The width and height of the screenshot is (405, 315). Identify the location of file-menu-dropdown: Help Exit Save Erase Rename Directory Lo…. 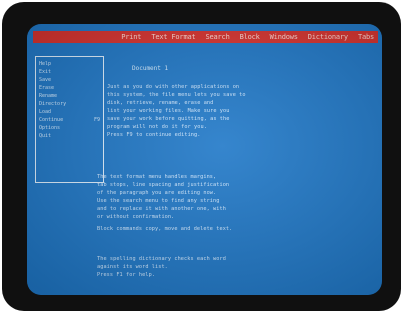
(69, 119).